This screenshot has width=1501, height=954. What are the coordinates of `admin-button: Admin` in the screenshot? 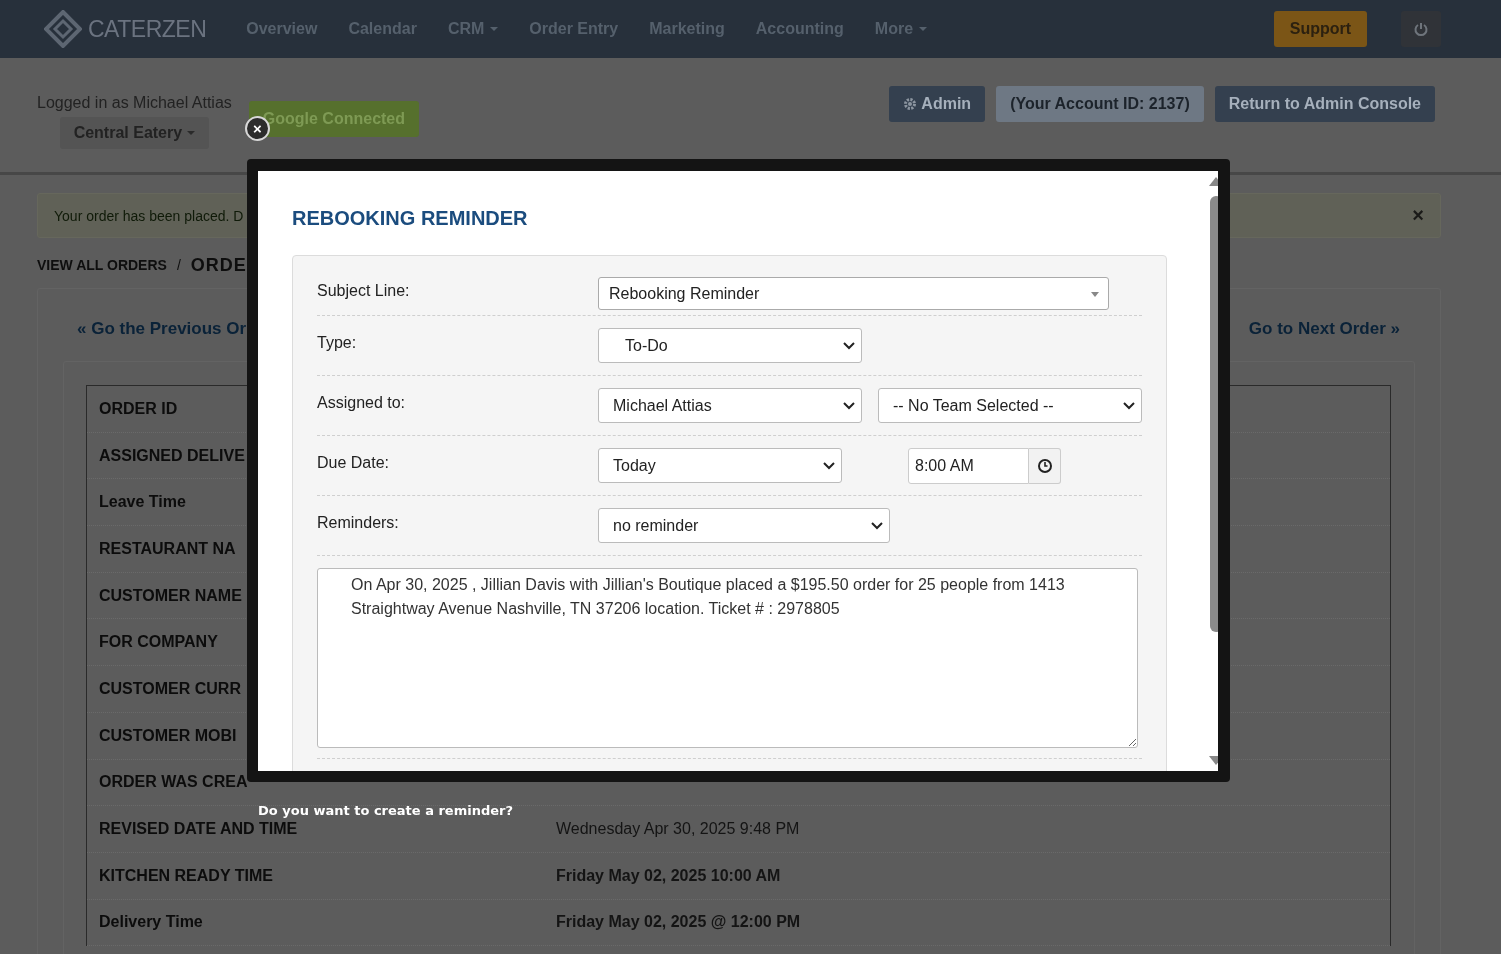 It's located at (937, 104).